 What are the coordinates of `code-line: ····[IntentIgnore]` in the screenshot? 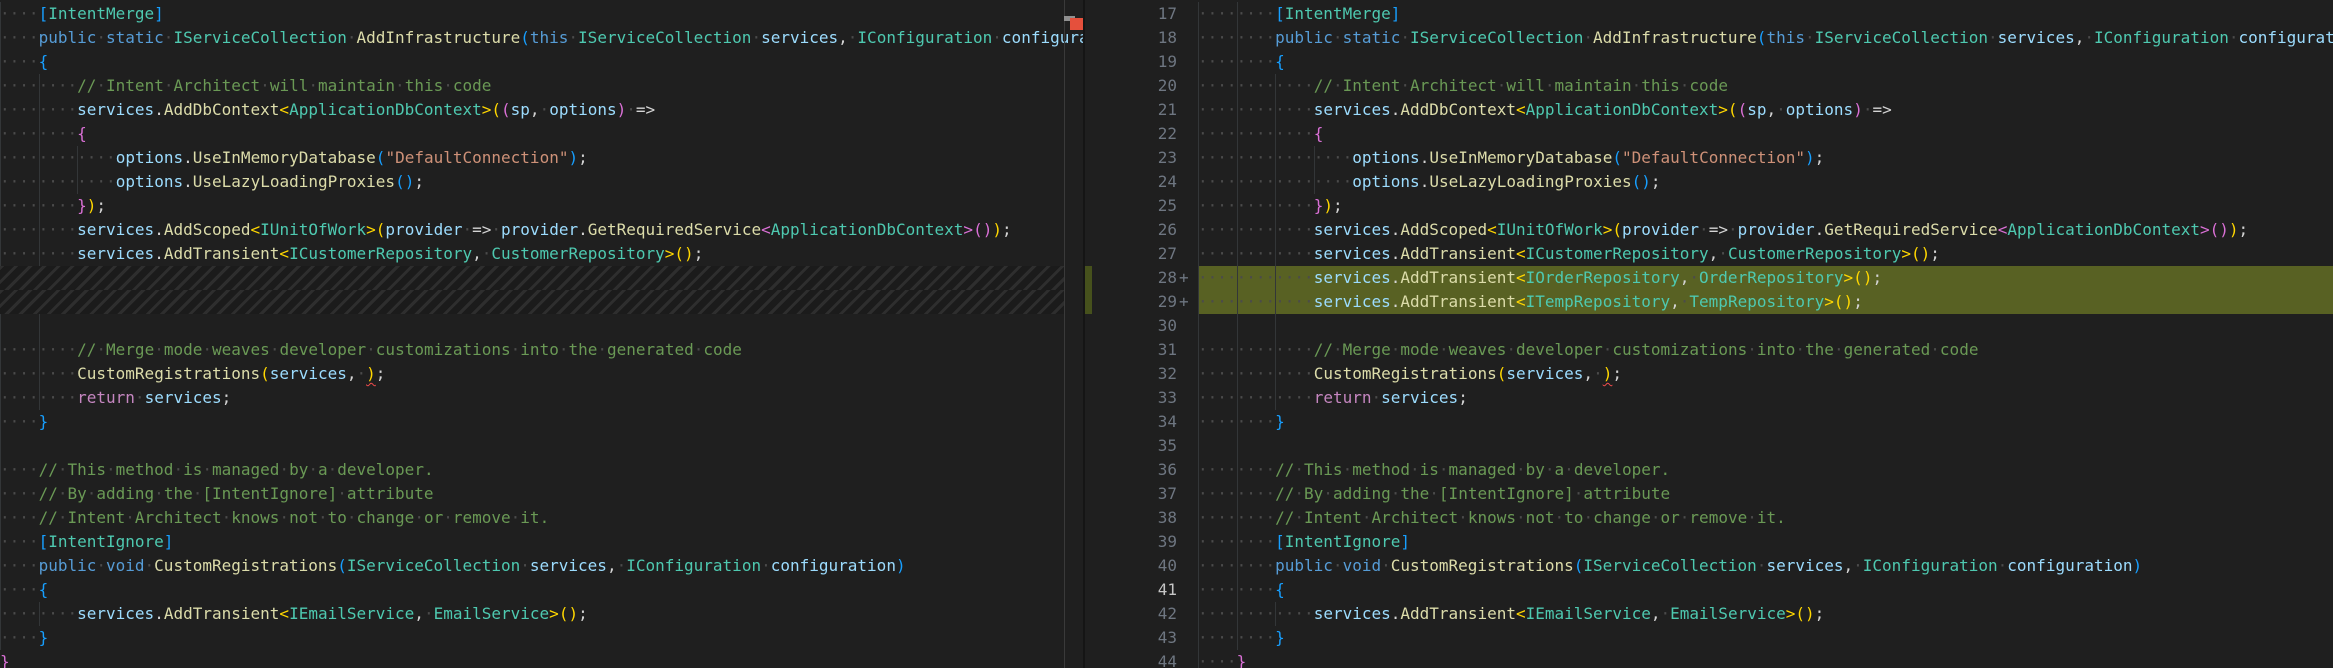 It's located at (541, 542).